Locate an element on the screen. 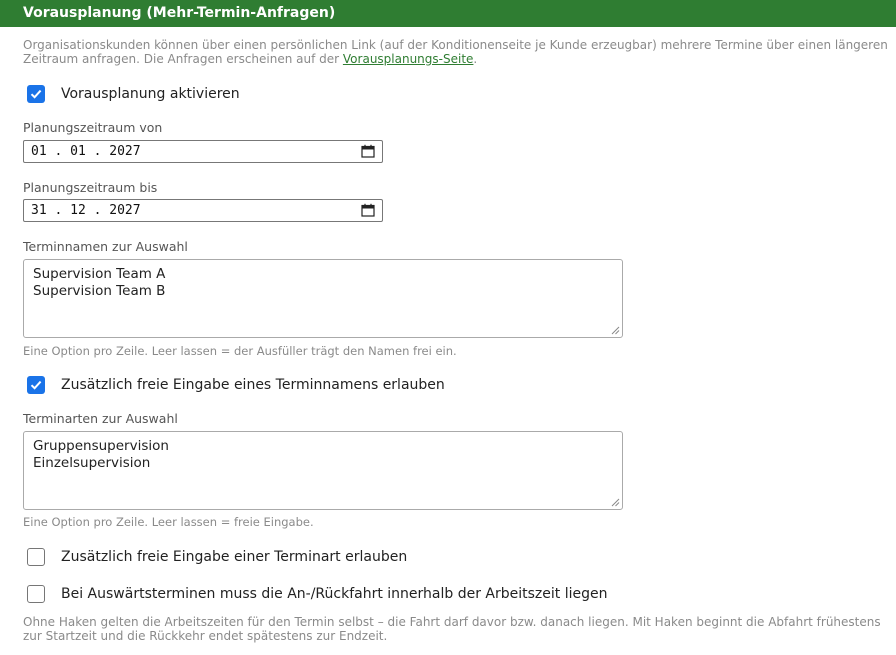 The image size is (896, 655). period-from-value: 01 . 01 . 2027 is located at coordinates (86, 151).